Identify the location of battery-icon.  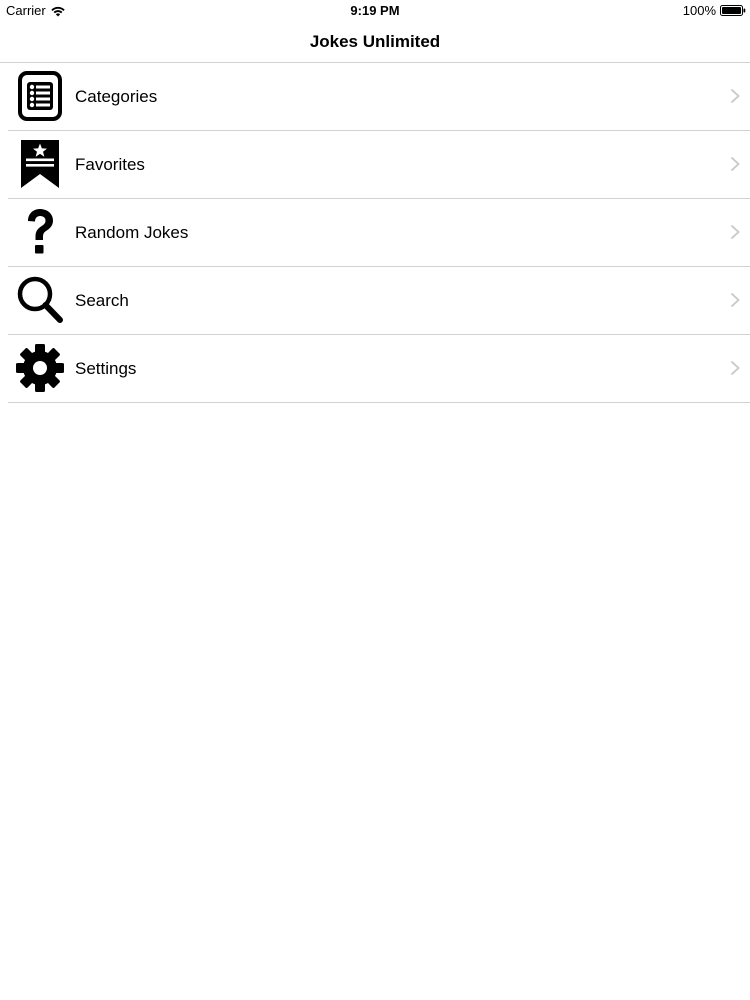
(733, 10).